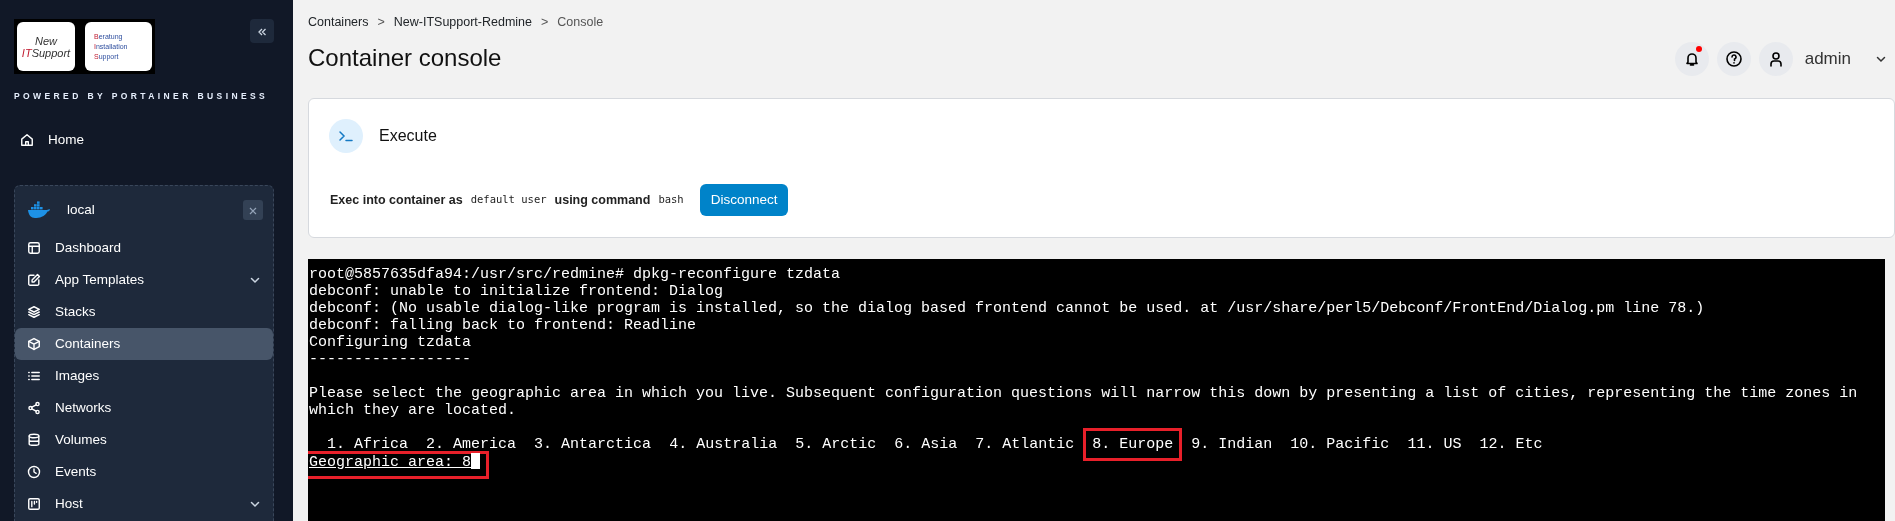 Image resolution: width=1895 pixels, height=521 pixels. Describe the element at coordinates (508, 199) in the screenshot. I see `code-text: default user` at that location.